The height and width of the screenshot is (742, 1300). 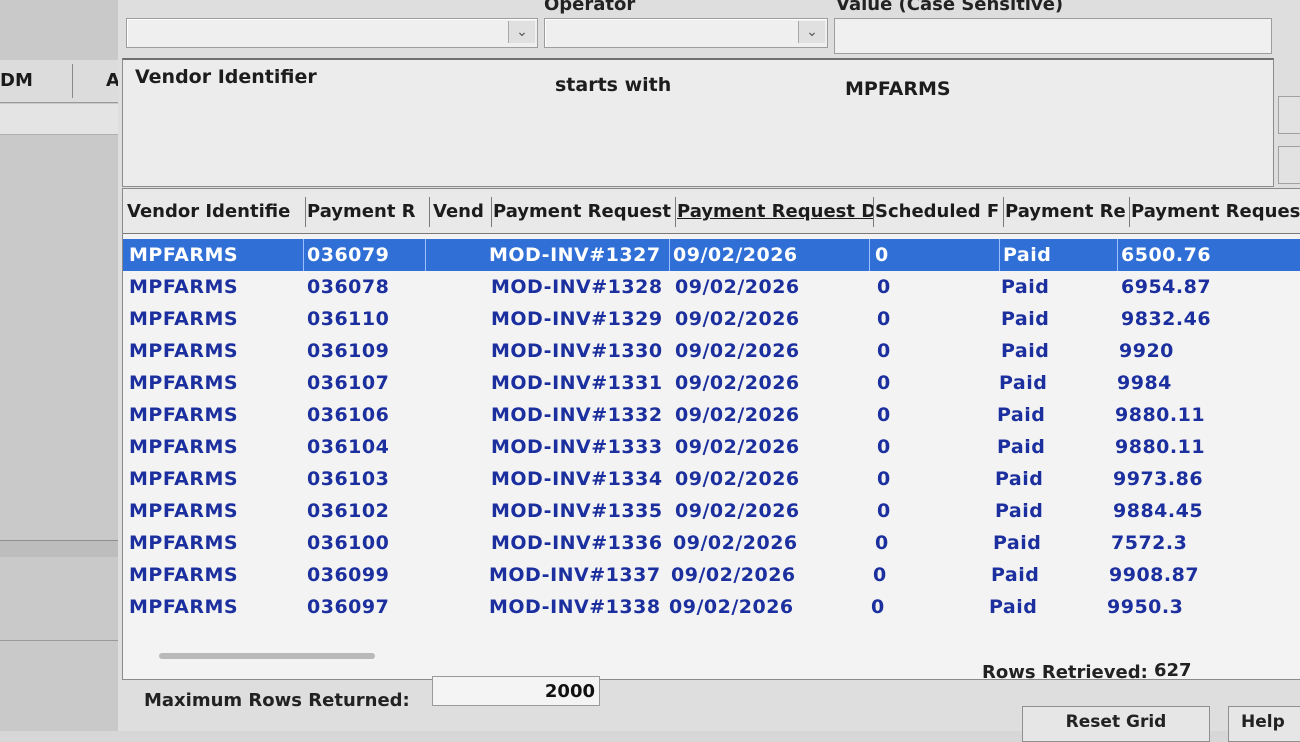 What do you see at coordinates (348, 351) in the screenshot?
I see `payment-cell: 036109` at bounding box center [348, 351].